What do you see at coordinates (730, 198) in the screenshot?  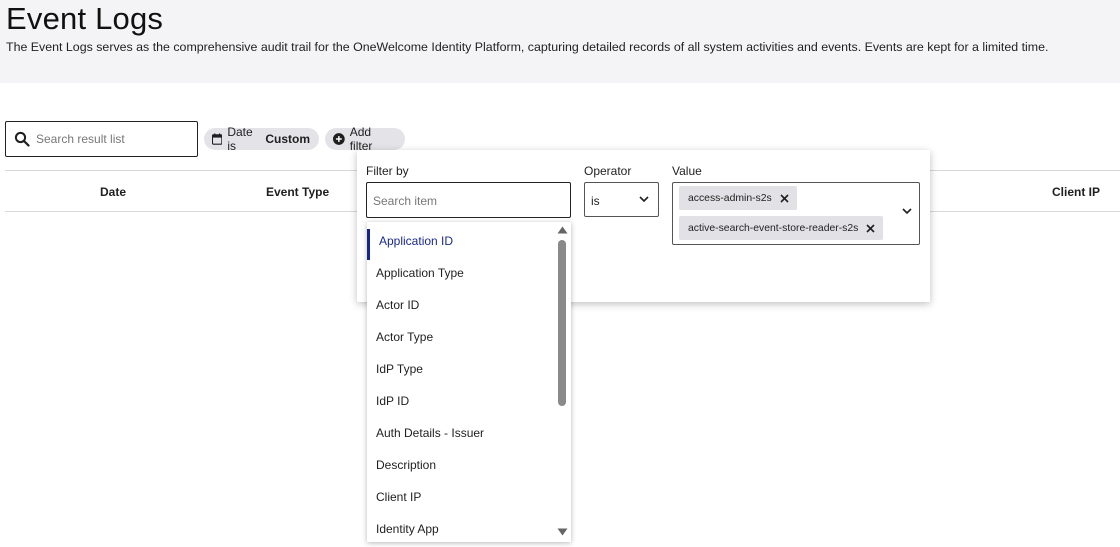 I see `value-tag-label: access-admin-s2s` at bounding box center [730, 198].